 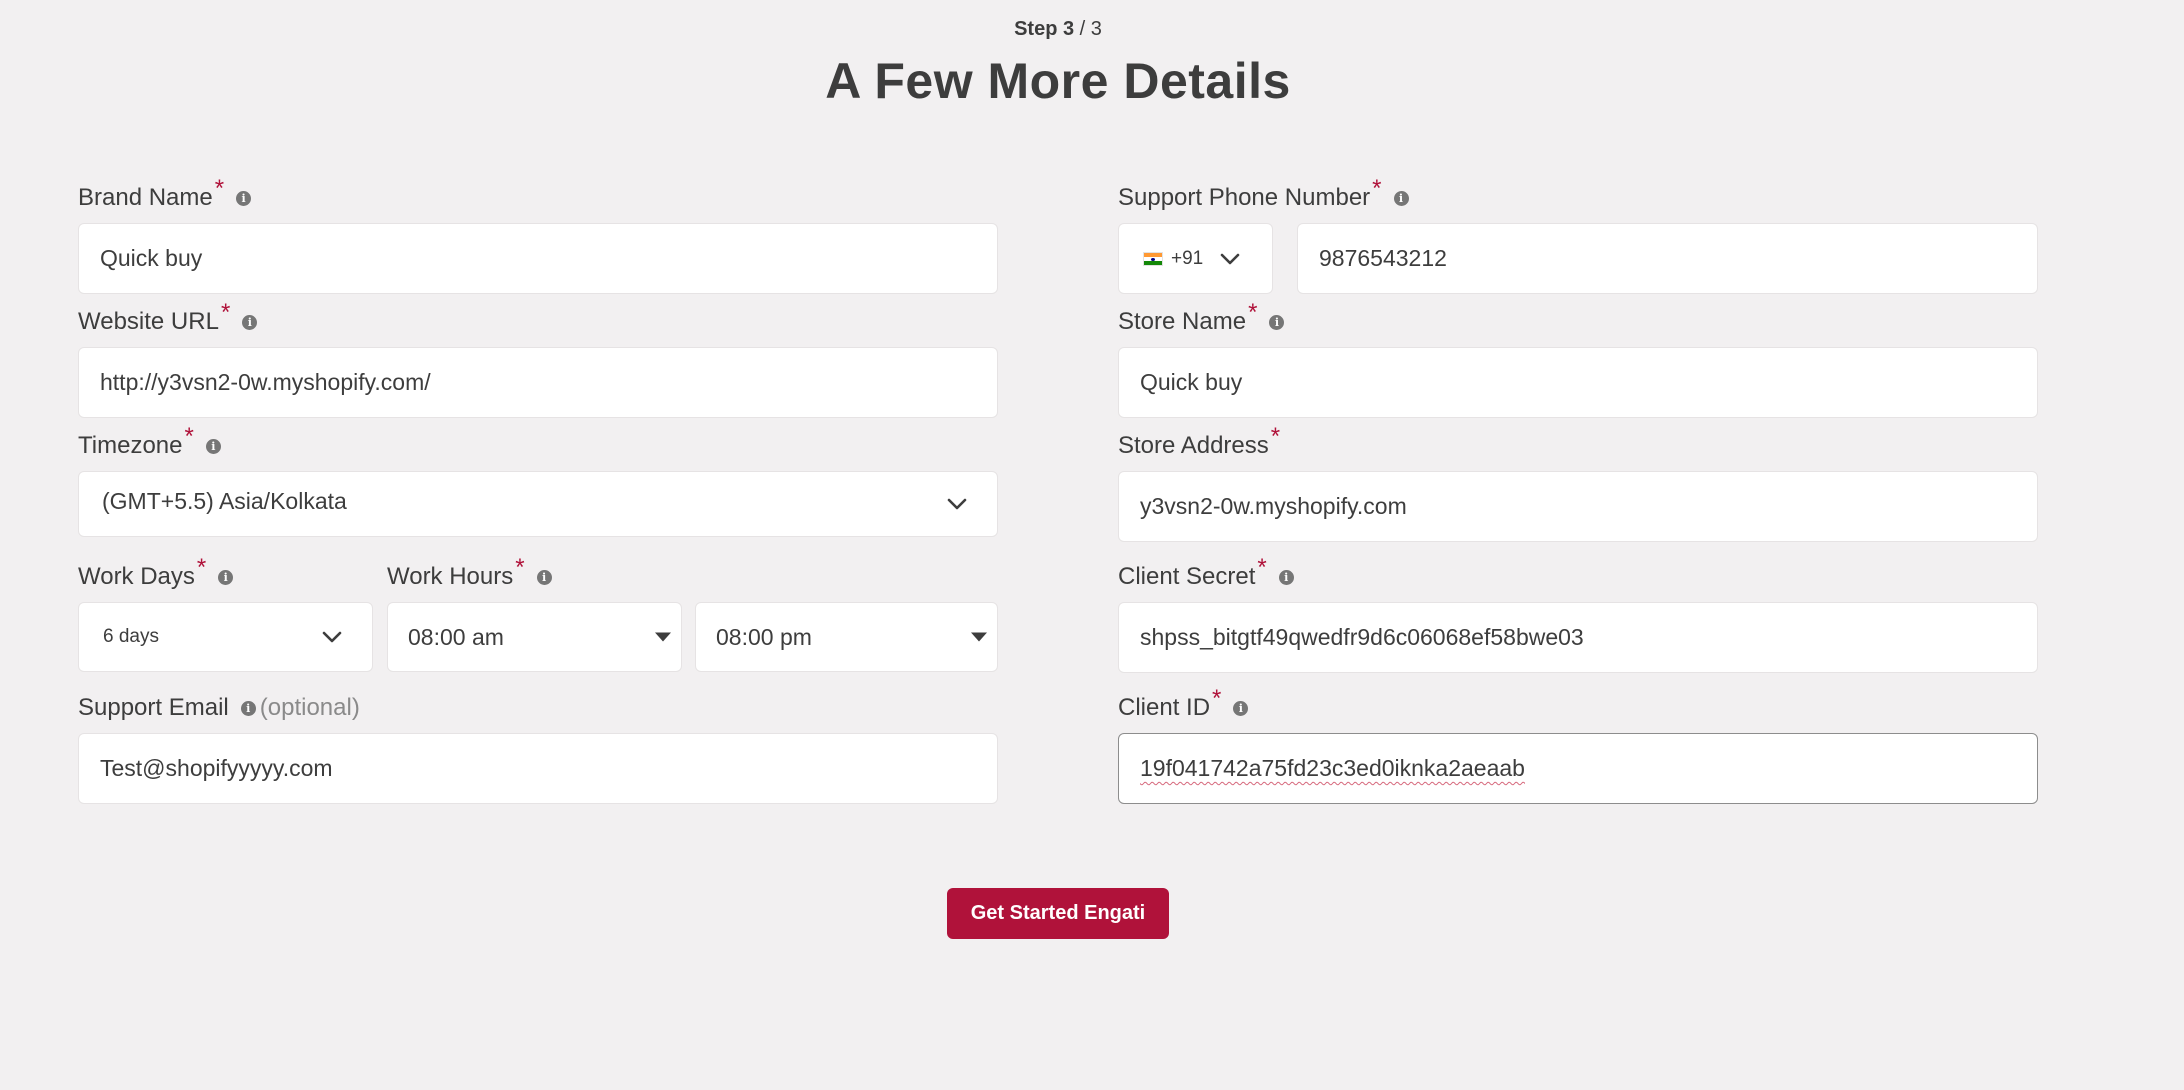 I want to click on store-address-label: Store Address *, so click(x=1199, y=441).